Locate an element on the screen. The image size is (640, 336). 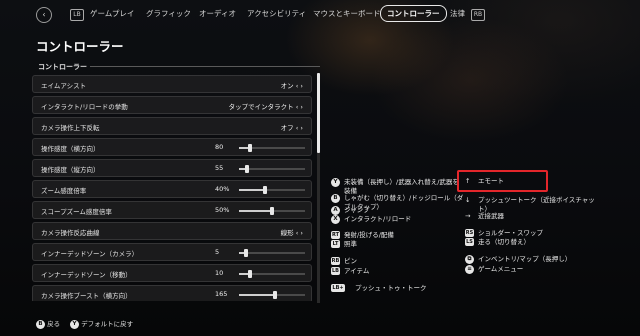
dpad-down-icon: ↓ is located at coordinates (468, 200).